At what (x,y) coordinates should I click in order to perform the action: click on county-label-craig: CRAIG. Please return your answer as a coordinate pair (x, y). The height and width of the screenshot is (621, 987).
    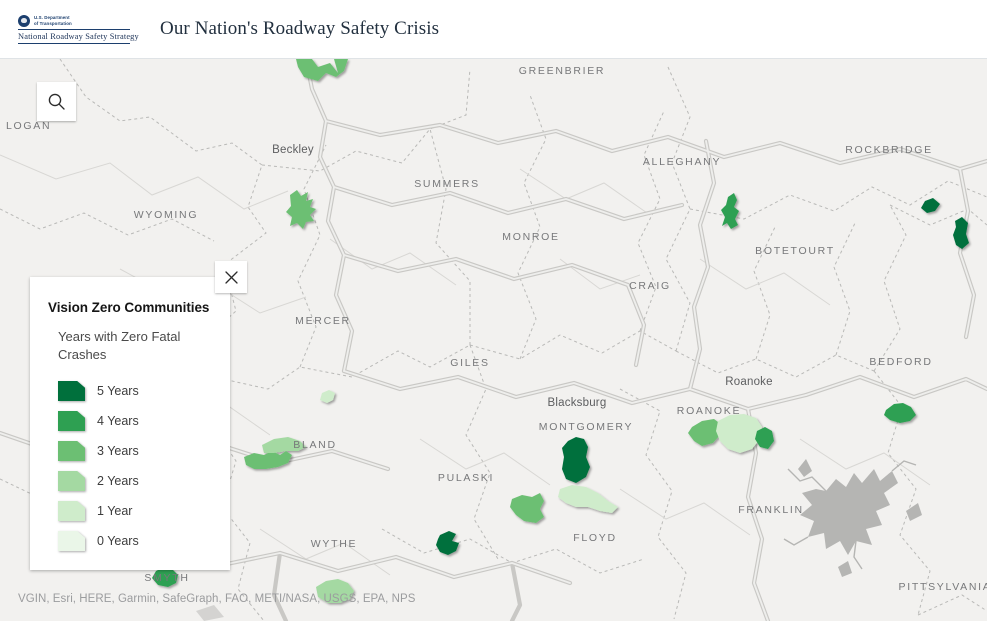
    Looking at the image, I should click on (650, 286).